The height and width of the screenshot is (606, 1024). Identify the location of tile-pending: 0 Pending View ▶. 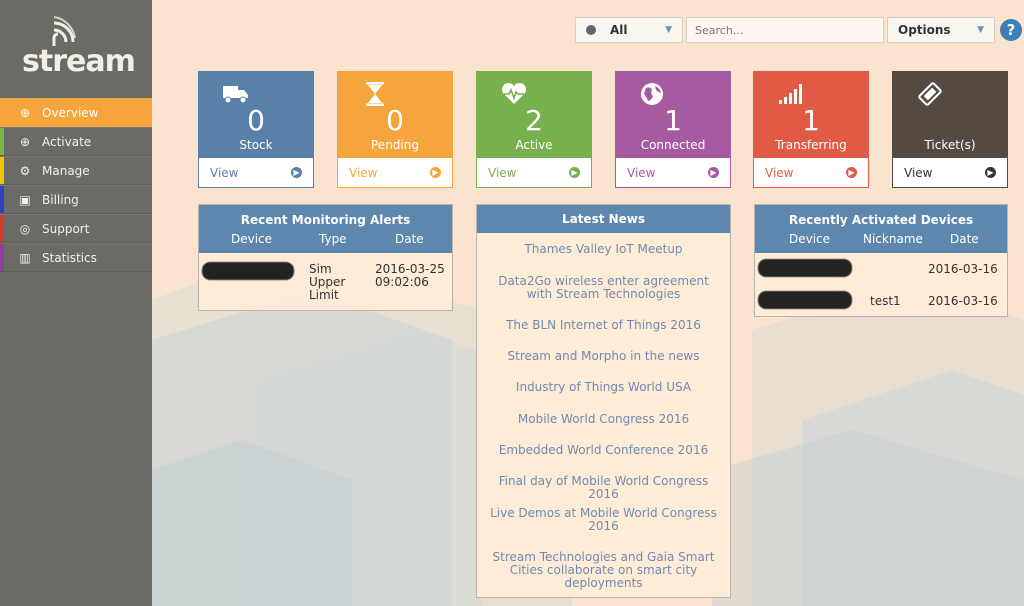
(395, 129).